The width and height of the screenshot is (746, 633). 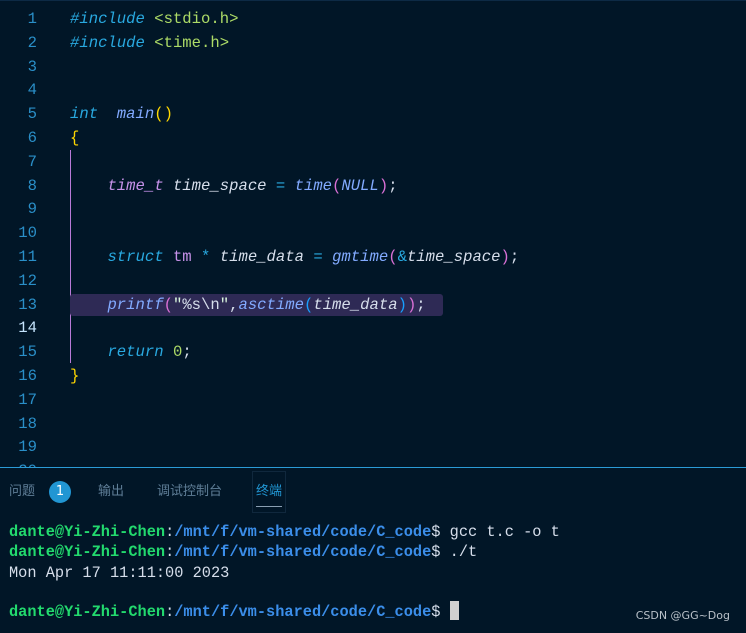 I want to click on tab-terminal: 终端, so click(x=269, y=492).